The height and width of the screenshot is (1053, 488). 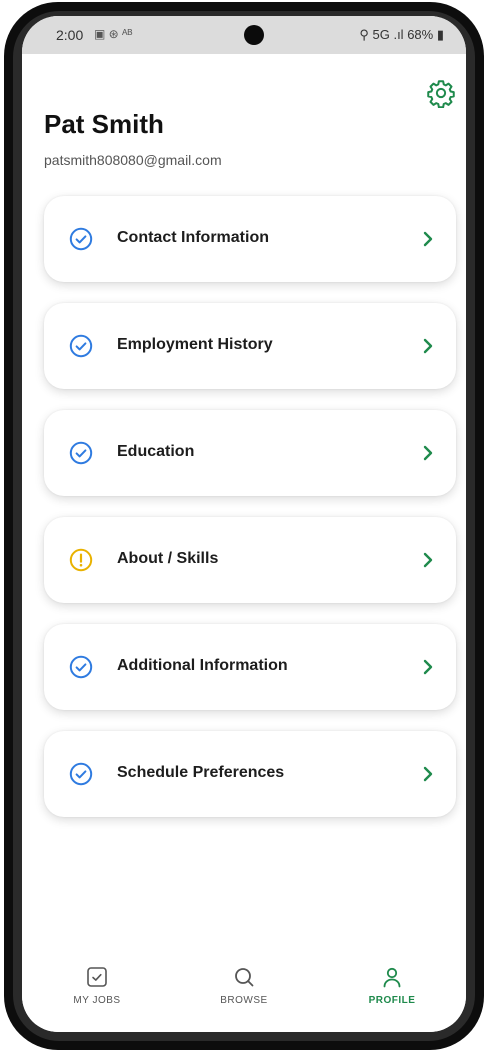 What do you see at coordinates (244, 1000) in the screenshot?
I see `tab-label: BROWSE` at bounding box center [244, 1000].